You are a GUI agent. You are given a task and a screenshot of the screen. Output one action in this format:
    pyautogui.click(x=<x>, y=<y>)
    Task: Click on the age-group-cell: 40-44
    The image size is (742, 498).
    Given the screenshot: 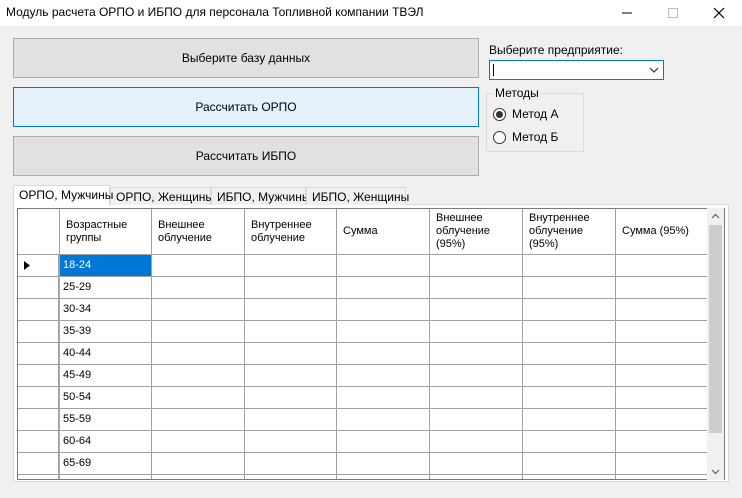 What is the action you would take?
    pyautogui.click(x=106, y=354)
    